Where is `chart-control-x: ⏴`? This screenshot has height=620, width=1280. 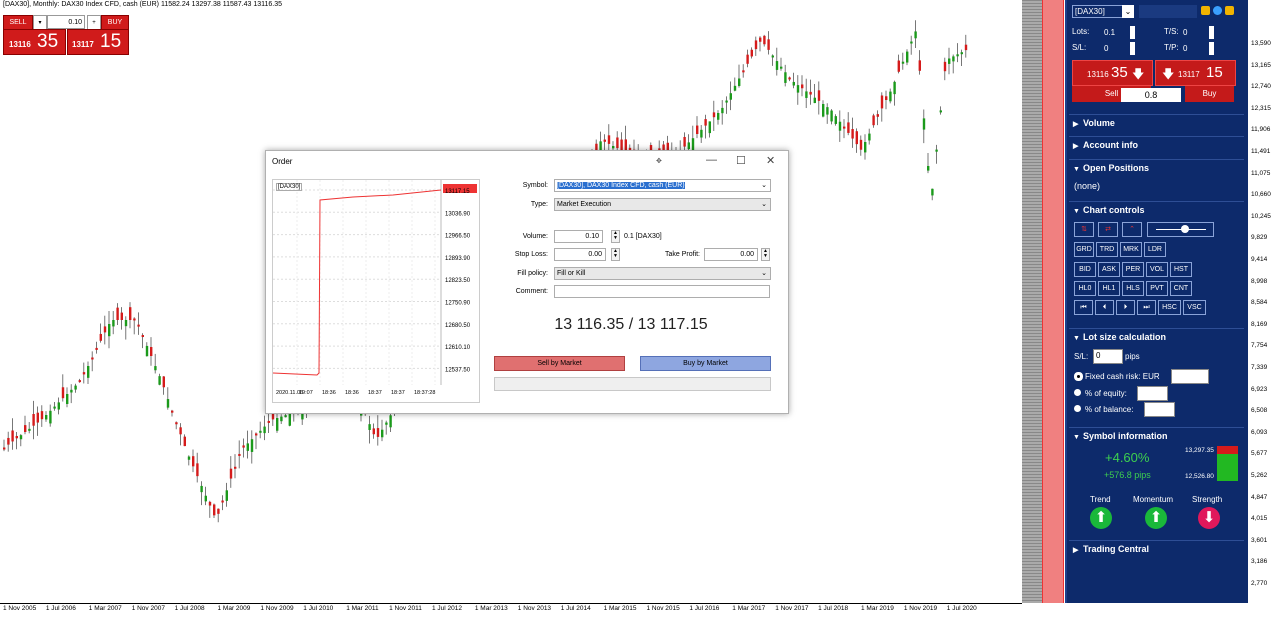 chart-control-x: ⏴ is located at coordinates (1104, 307).